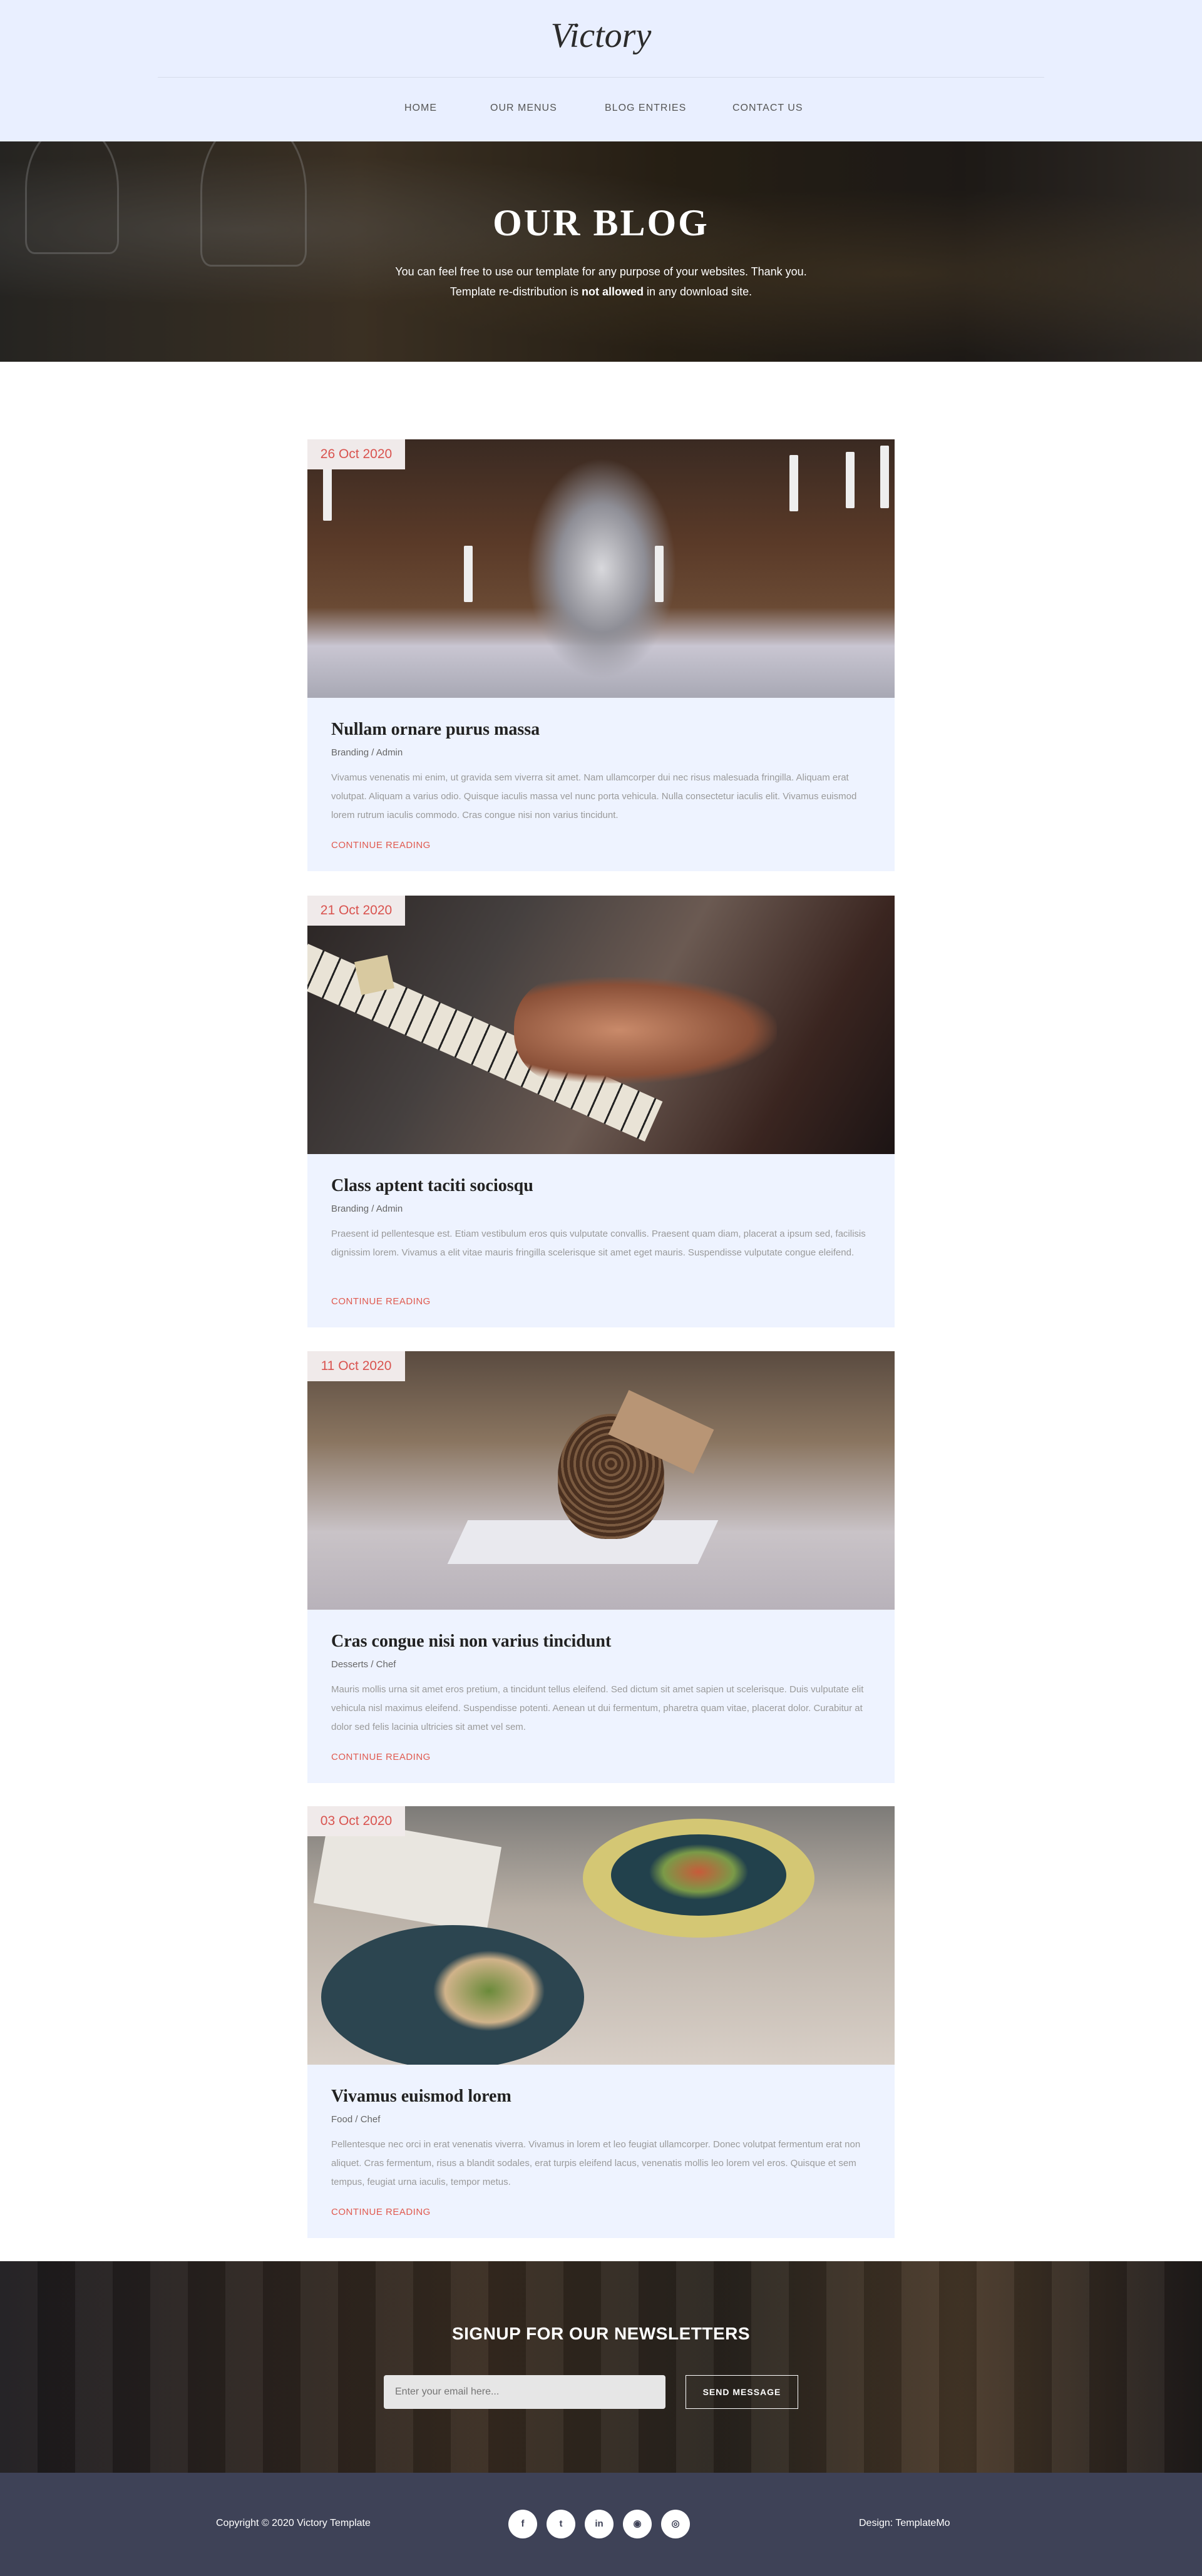 This screenshot has width=1202, height=2576. What do you see at coordinates (363, 1664) in the screenshot?
I see `post-meta: Desserts / Chef` at bounding box center [363, 1664].